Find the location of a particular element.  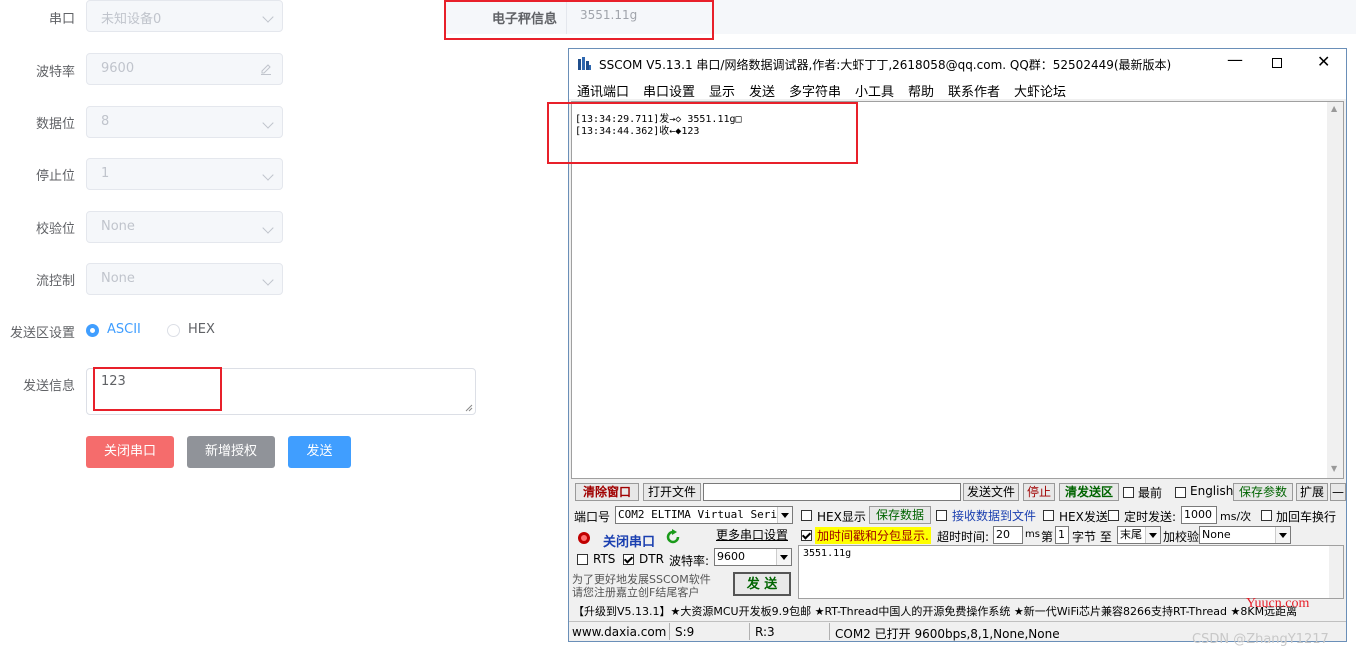

sscom-send-button: 发 送 is located at coordinates (762, 584).